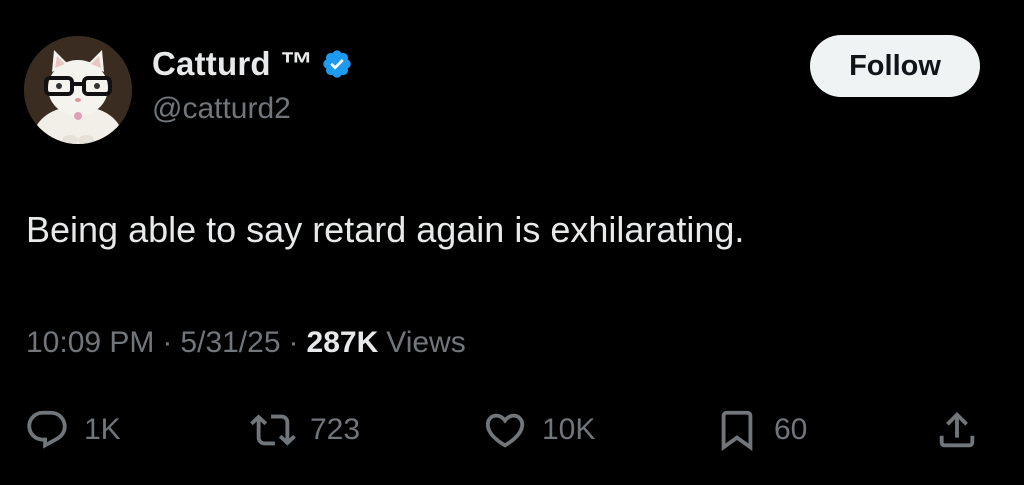 This screenshot has width=1024, height=485. What do you see at coordinates (221, 109) in the screenshot?
I see `author-handle: @catturd2` at bounding box center [221, 109].